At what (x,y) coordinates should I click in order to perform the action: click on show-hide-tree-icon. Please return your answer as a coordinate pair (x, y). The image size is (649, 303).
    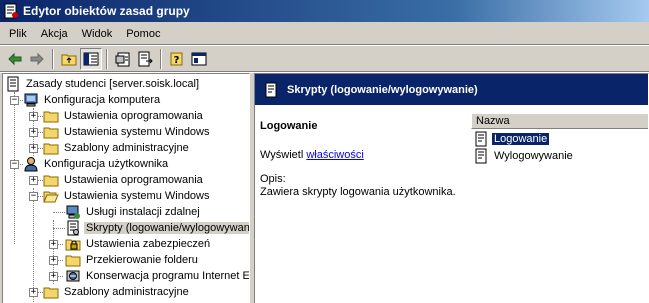
    Looking at the image, I should click on (91, 59).